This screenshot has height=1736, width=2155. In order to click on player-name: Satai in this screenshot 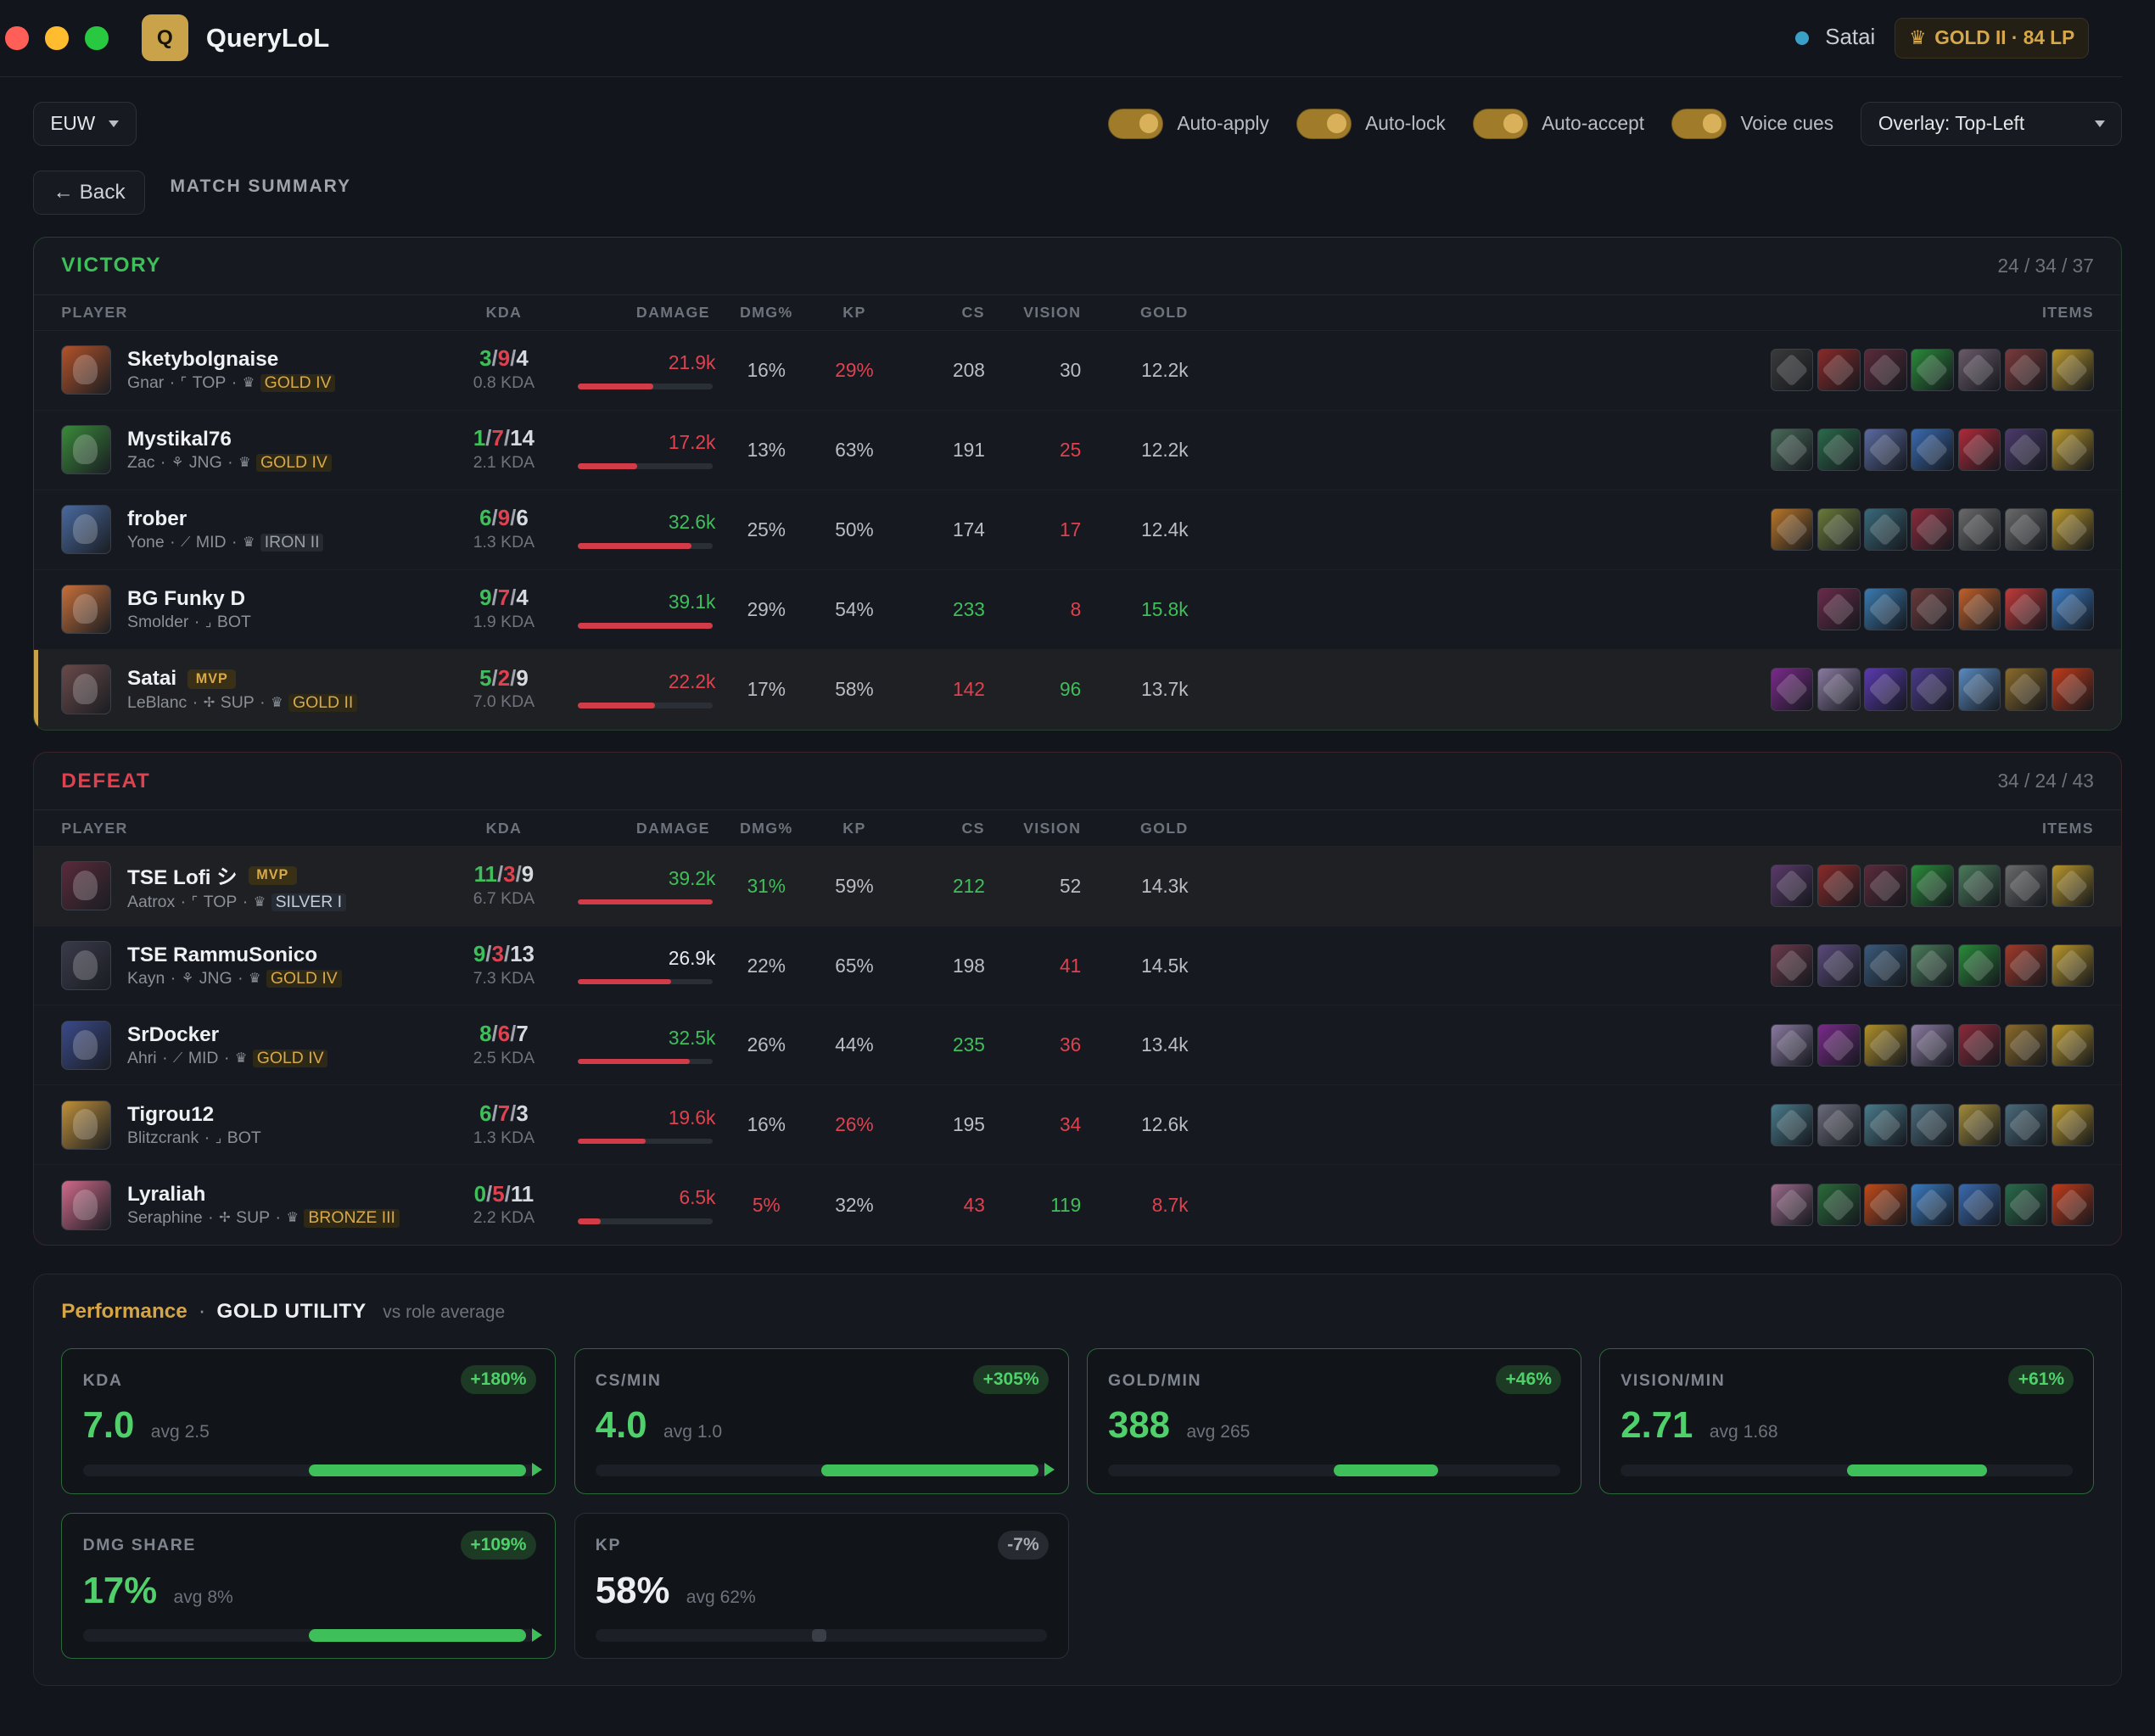, I will do `click(151, 679)`.